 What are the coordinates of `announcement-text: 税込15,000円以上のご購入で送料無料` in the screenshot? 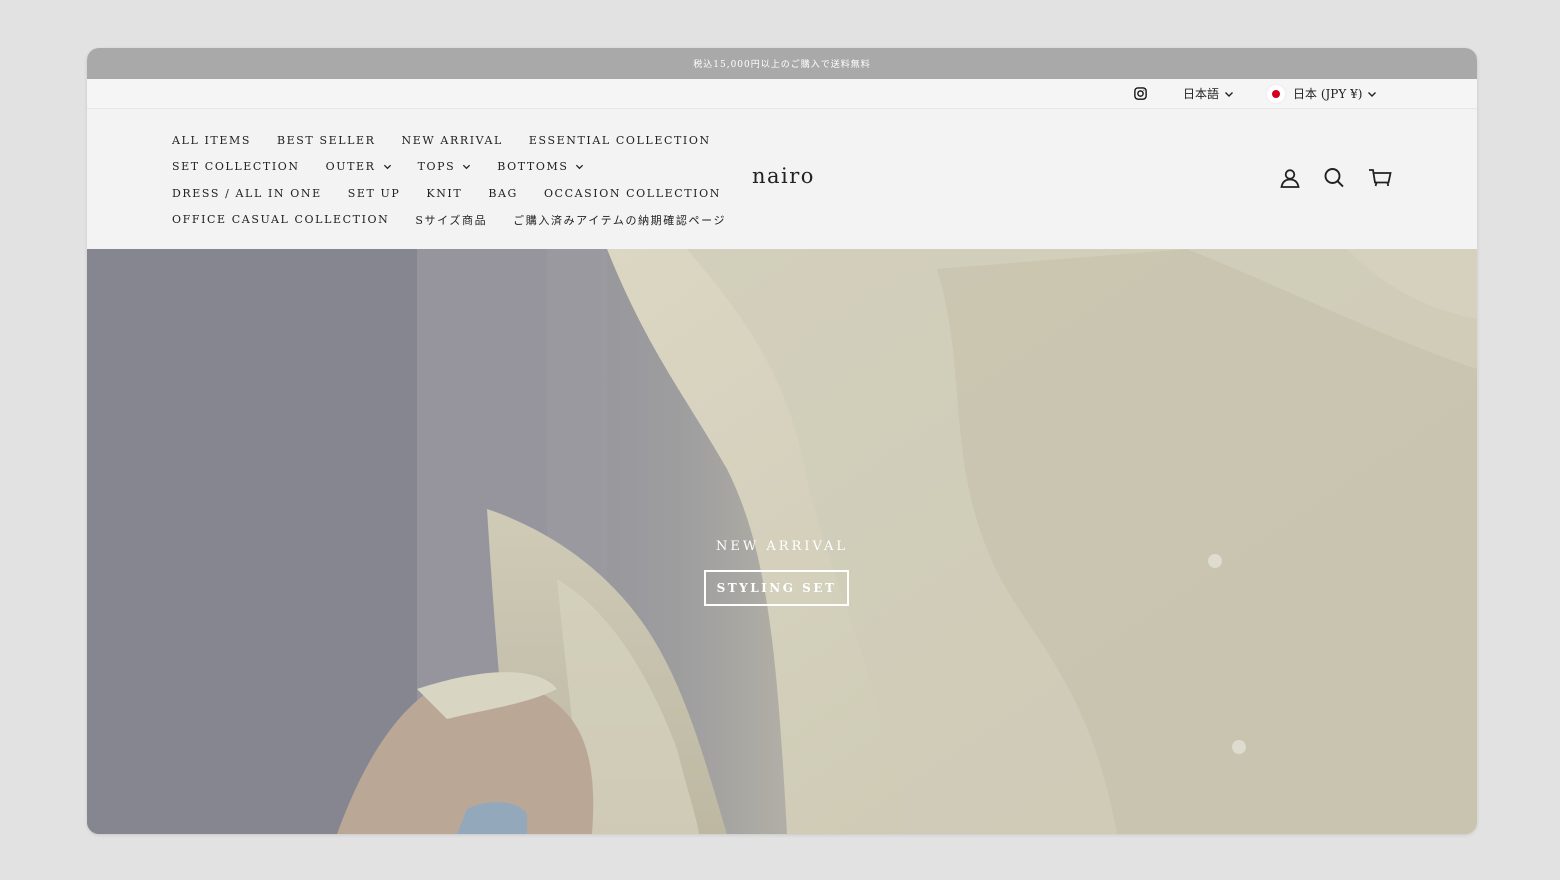 It's located at (782, 65).